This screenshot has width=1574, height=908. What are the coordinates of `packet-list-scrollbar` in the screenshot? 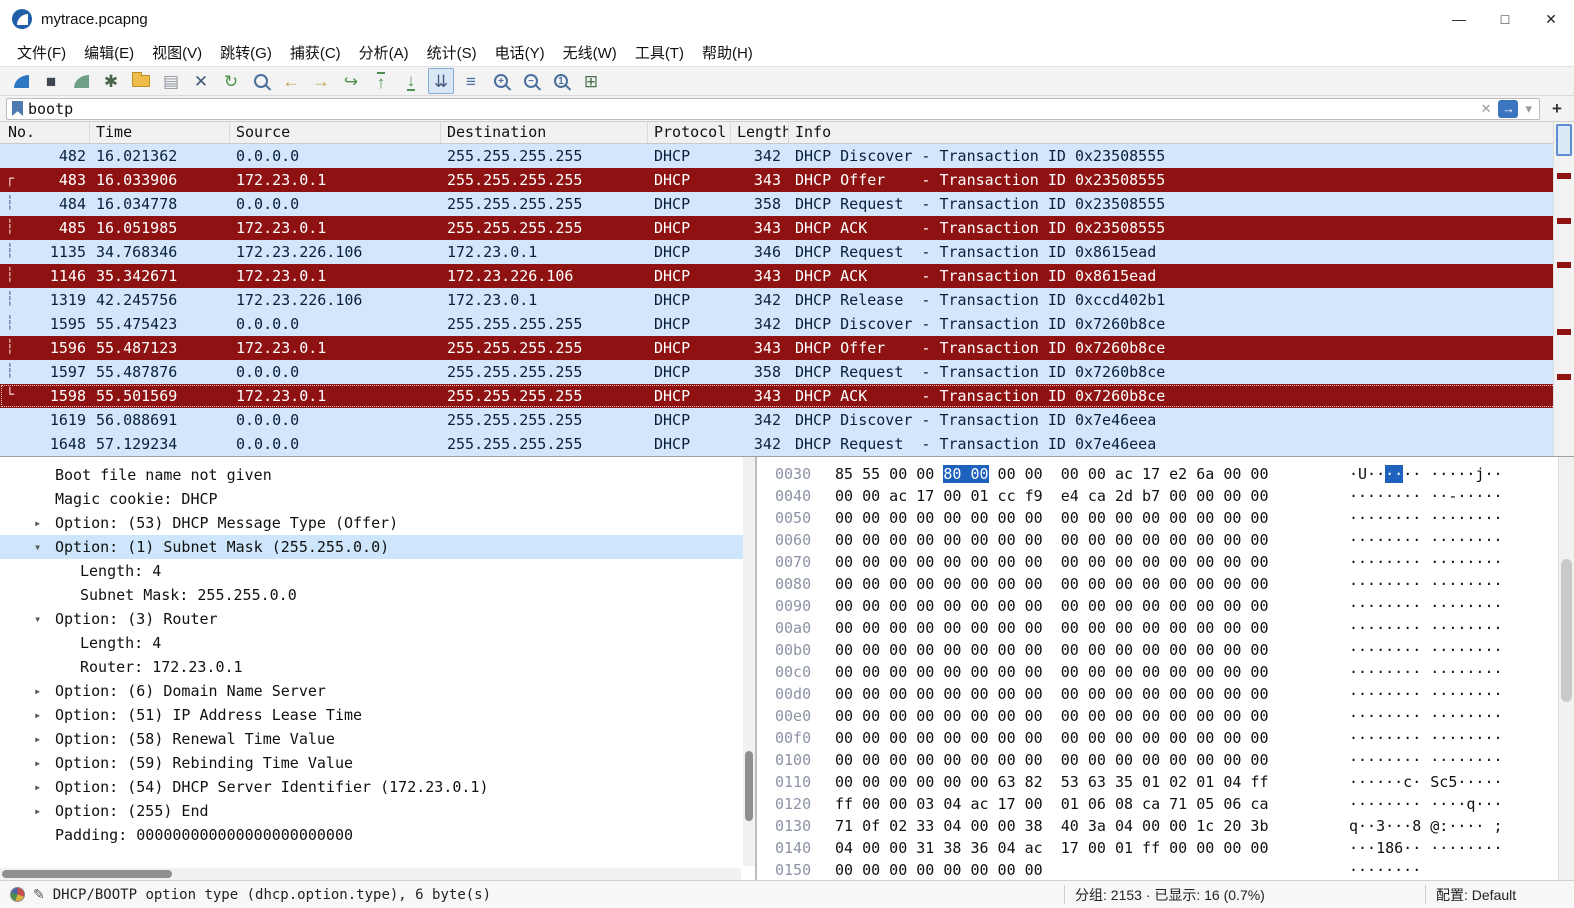 It's located at (1563, 289).